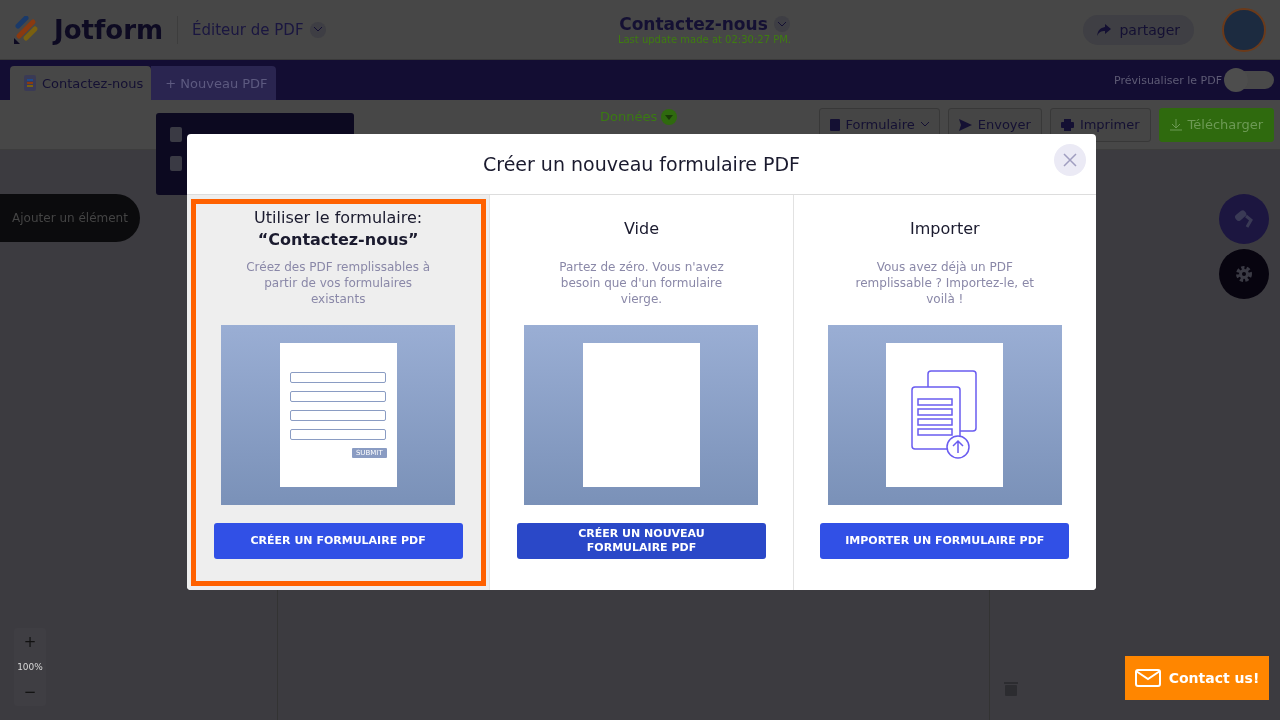 The width and height of the screenshot is (1280, 720). Describe the element at coordinates (109, 29) in the screenshot. I see `logo-text: Jotform` at that location.